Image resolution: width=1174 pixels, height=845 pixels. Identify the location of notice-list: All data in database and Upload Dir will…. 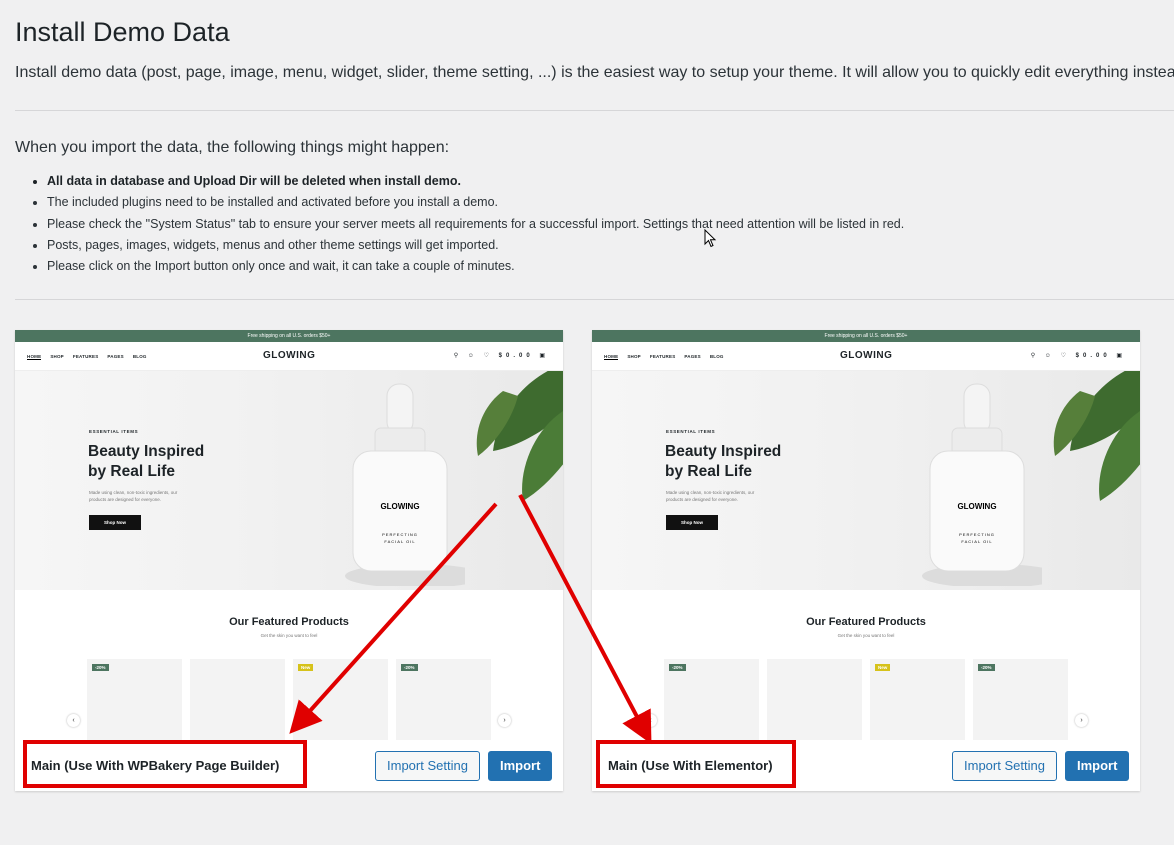
(475, 224).